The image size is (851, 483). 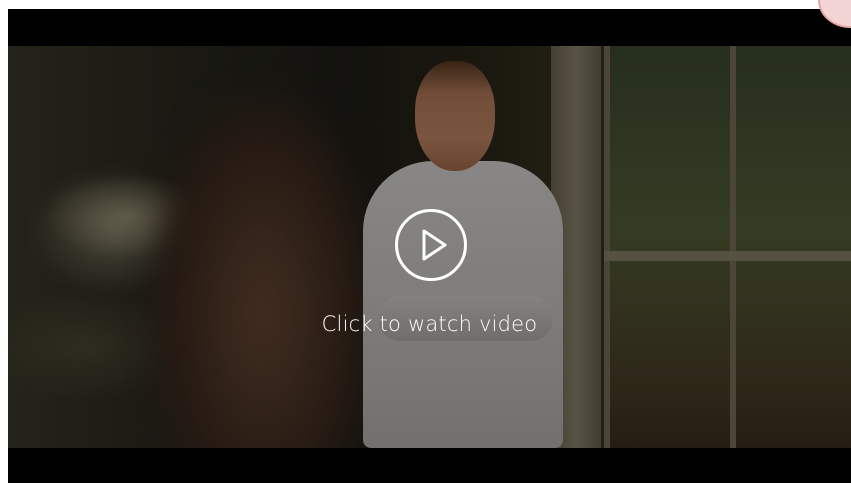 I want to click on play-icon, so click(x=434, y=245).